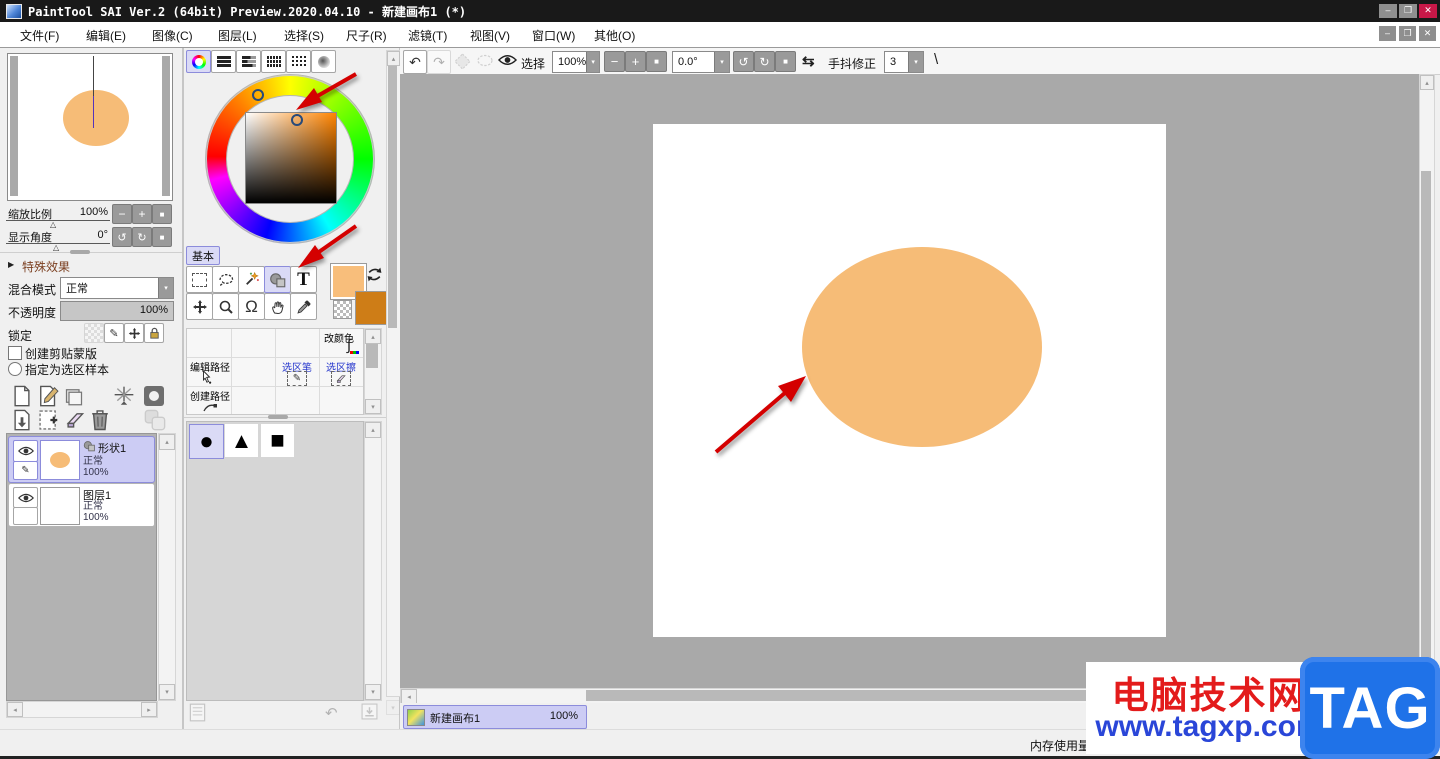 The image size is (1440, 759). What do you see at coordinates (154, 333) in the screenshot?
I see `lock-all-button` at bounding box center [154, 333].